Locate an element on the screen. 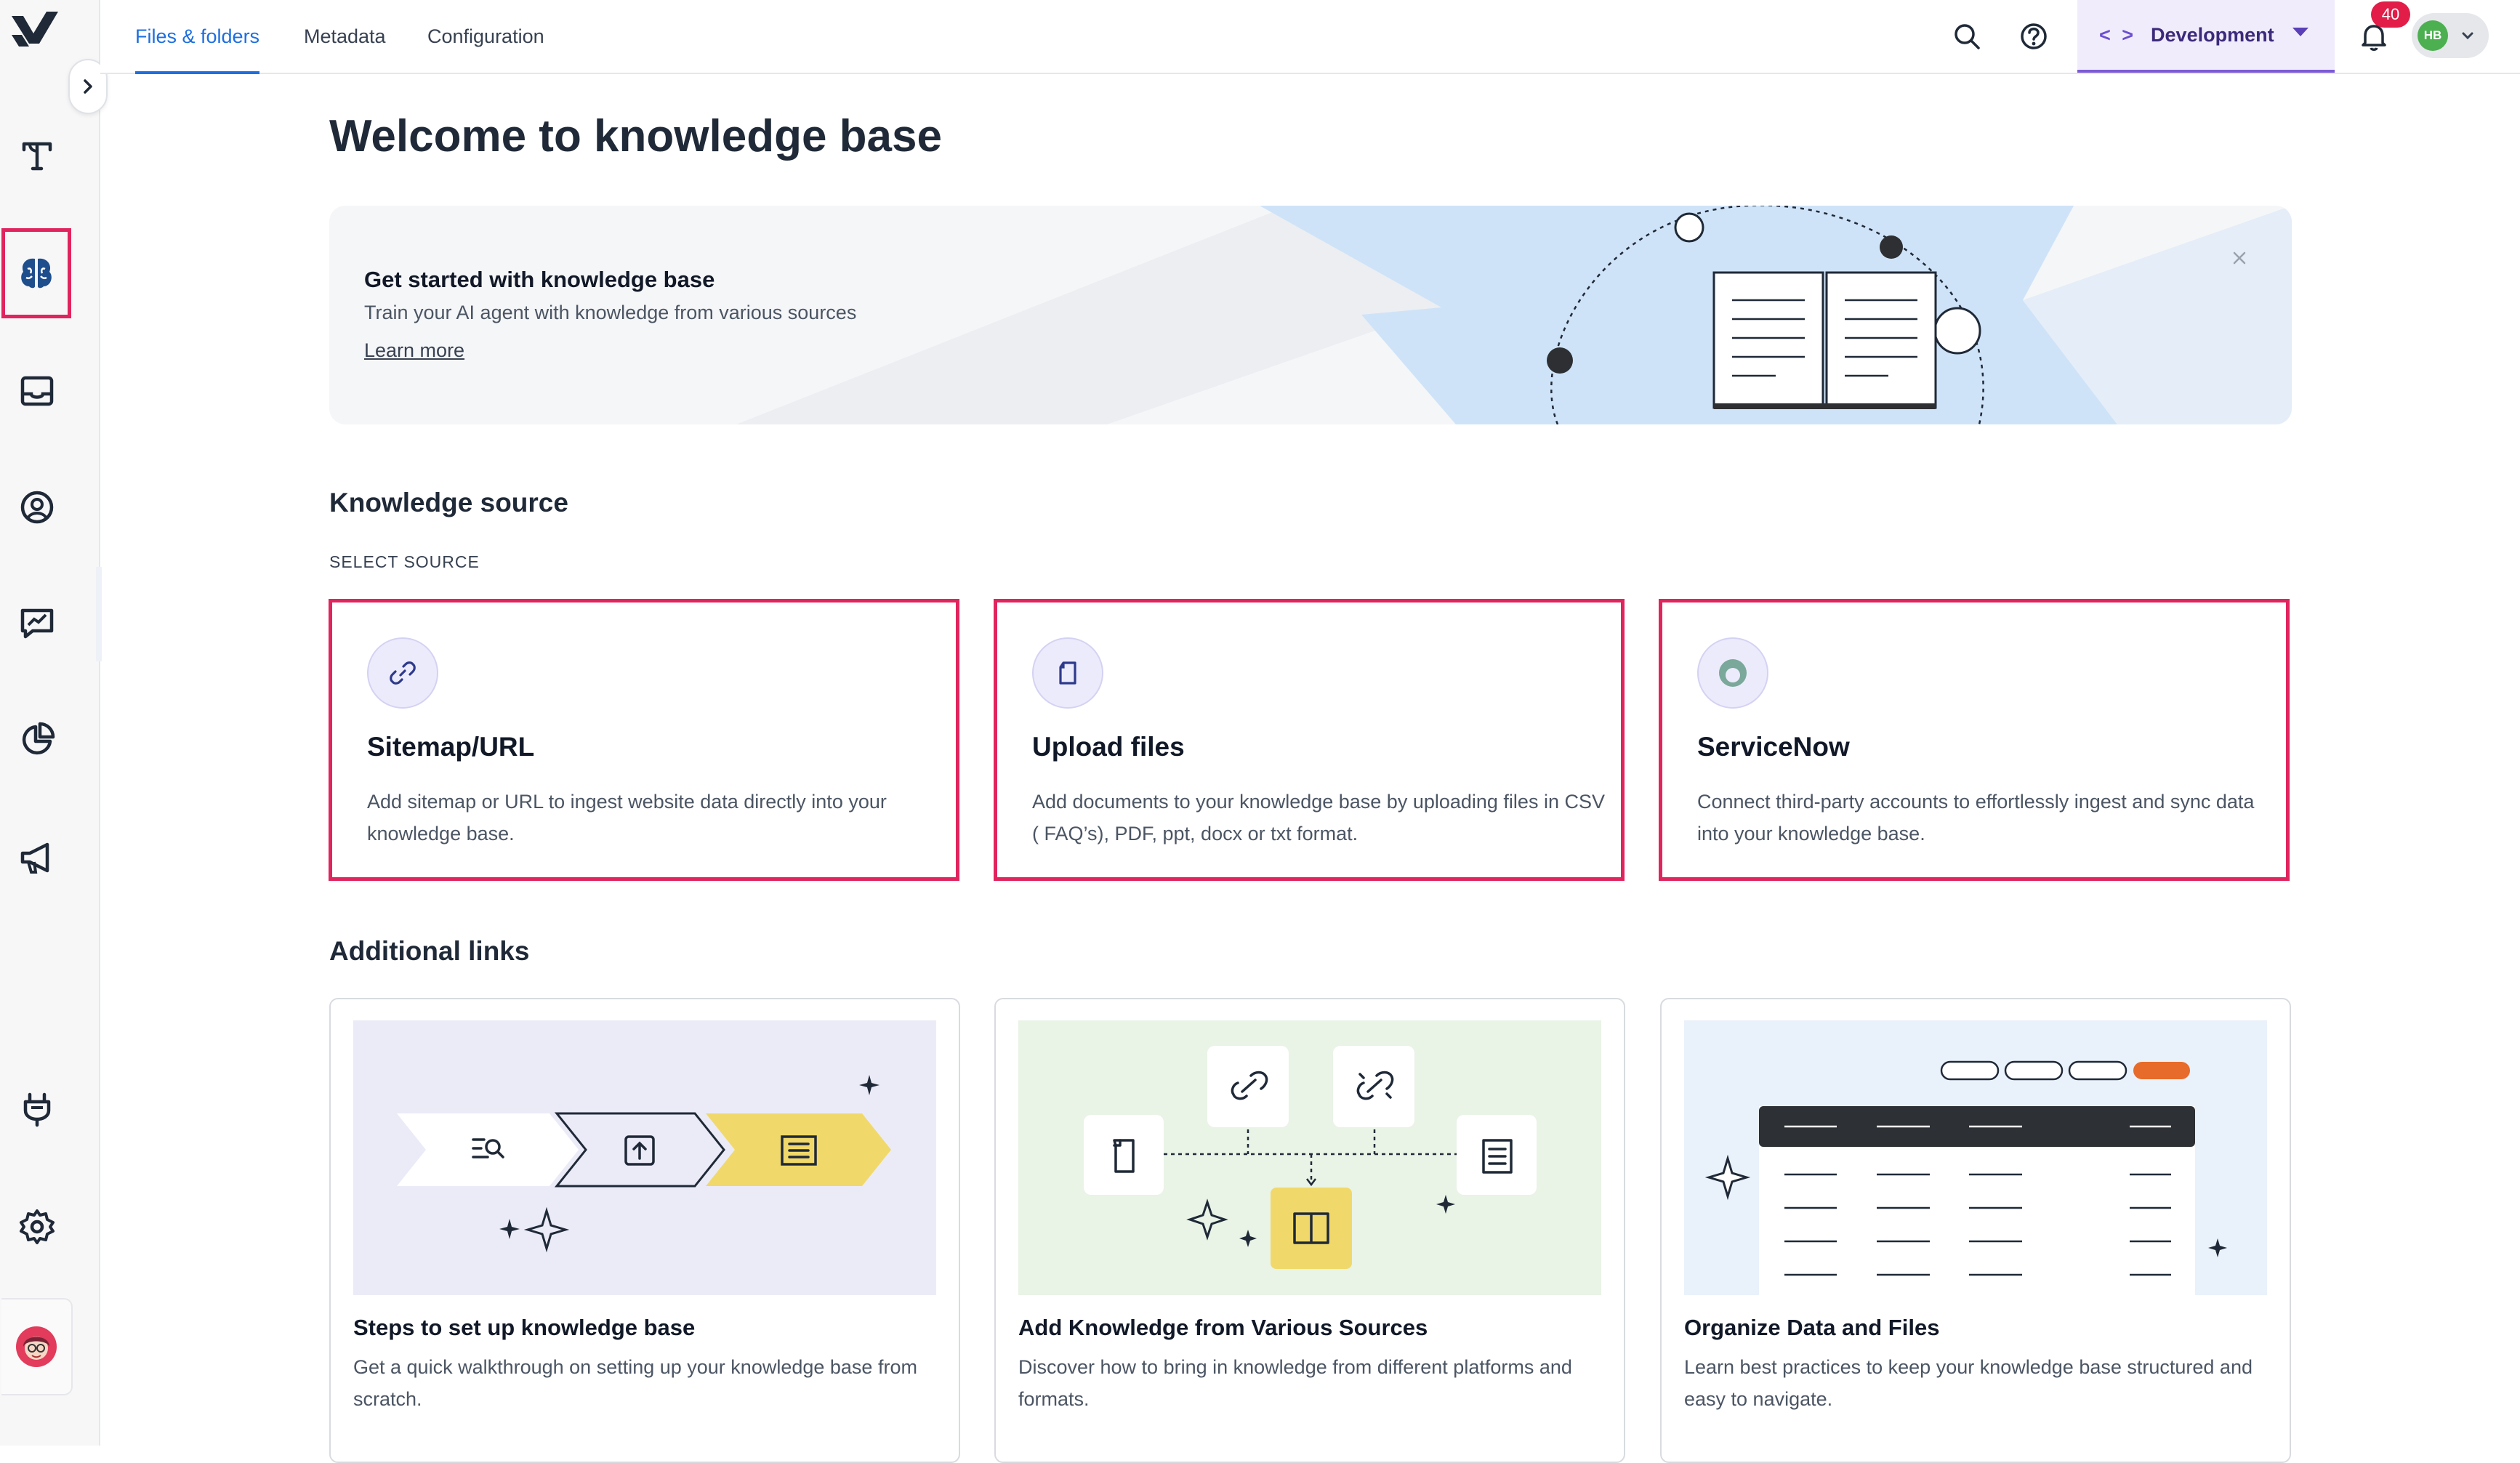 This screenshot has height=1463, width=2520. close-icon is located at coordinates (2239, 258).